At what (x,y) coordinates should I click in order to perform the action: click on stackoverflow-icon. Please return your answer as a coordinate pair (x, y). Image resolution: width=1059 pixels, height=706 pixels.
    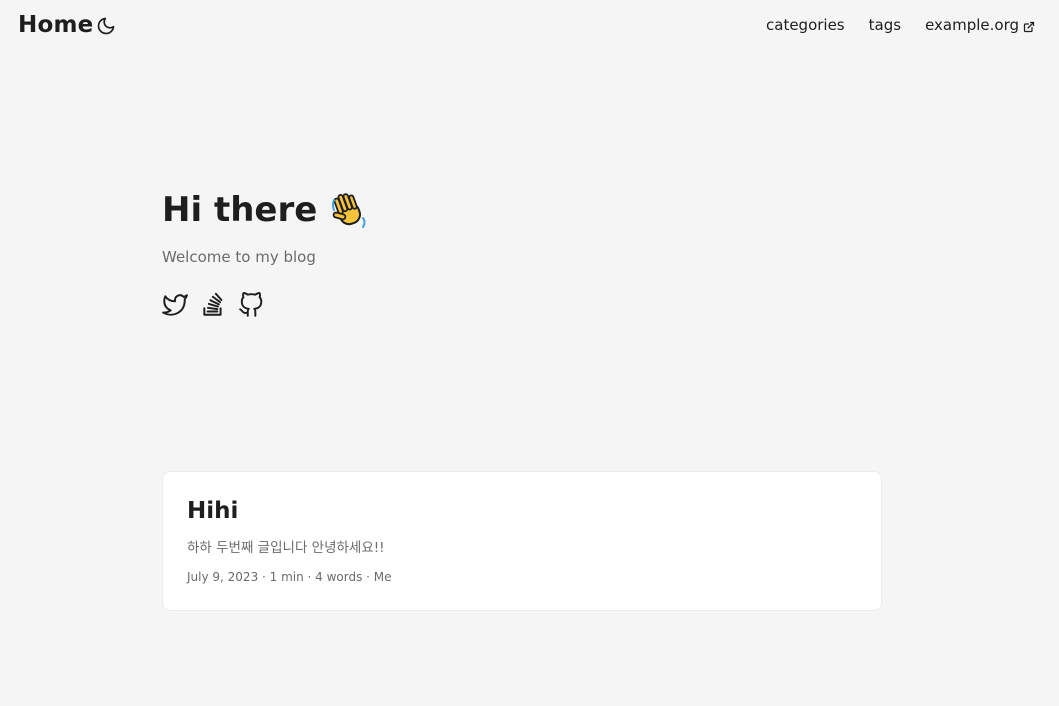
    Looking at the image, I should click on (213, 305).